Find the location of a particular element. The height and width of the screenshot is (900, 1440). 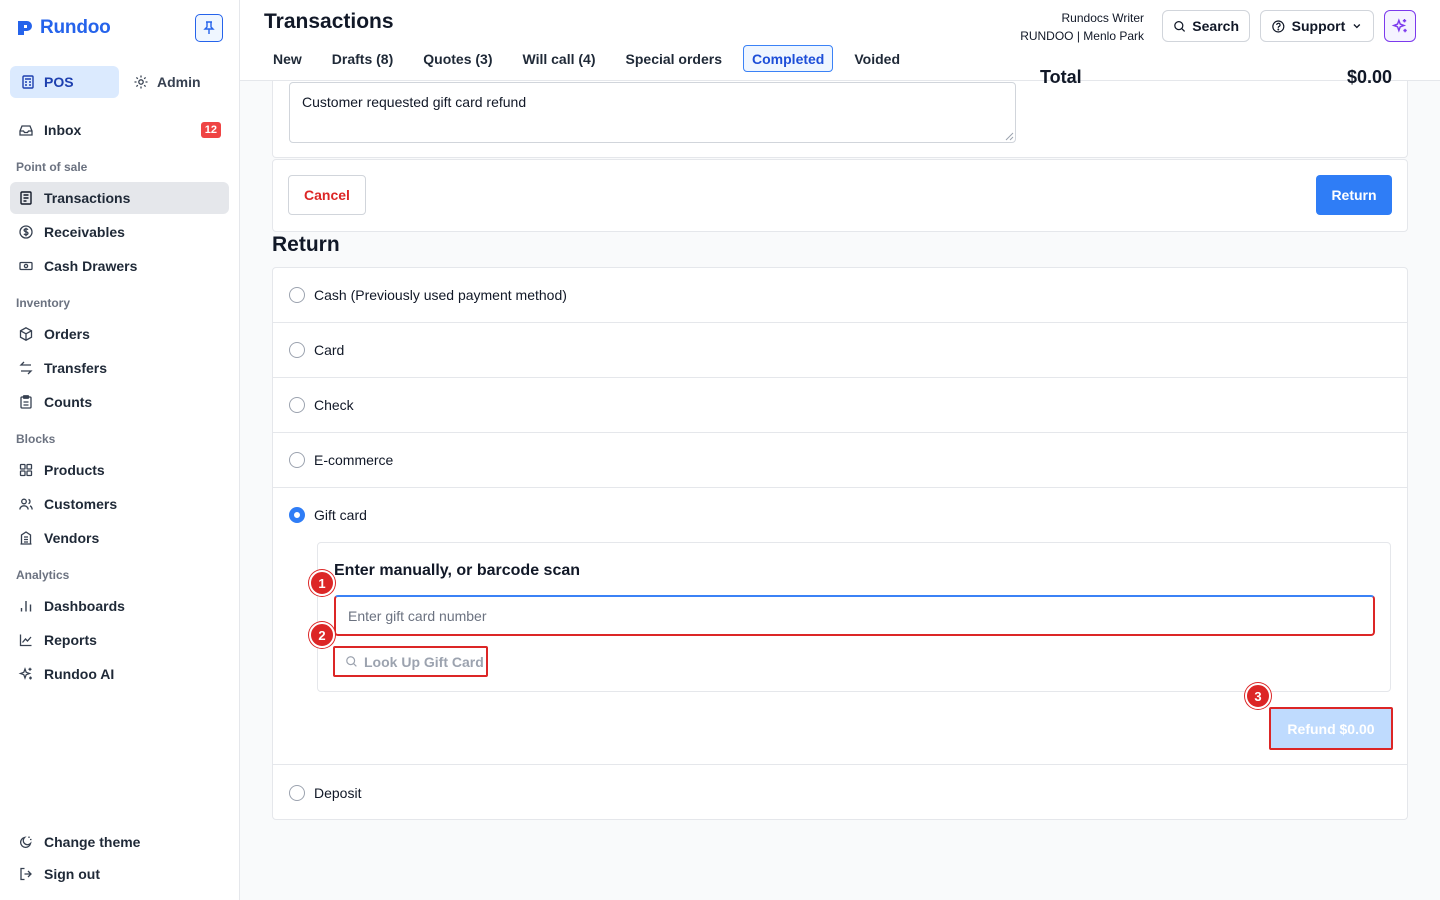

radio-gift-card is located at coordinates (297, 515).